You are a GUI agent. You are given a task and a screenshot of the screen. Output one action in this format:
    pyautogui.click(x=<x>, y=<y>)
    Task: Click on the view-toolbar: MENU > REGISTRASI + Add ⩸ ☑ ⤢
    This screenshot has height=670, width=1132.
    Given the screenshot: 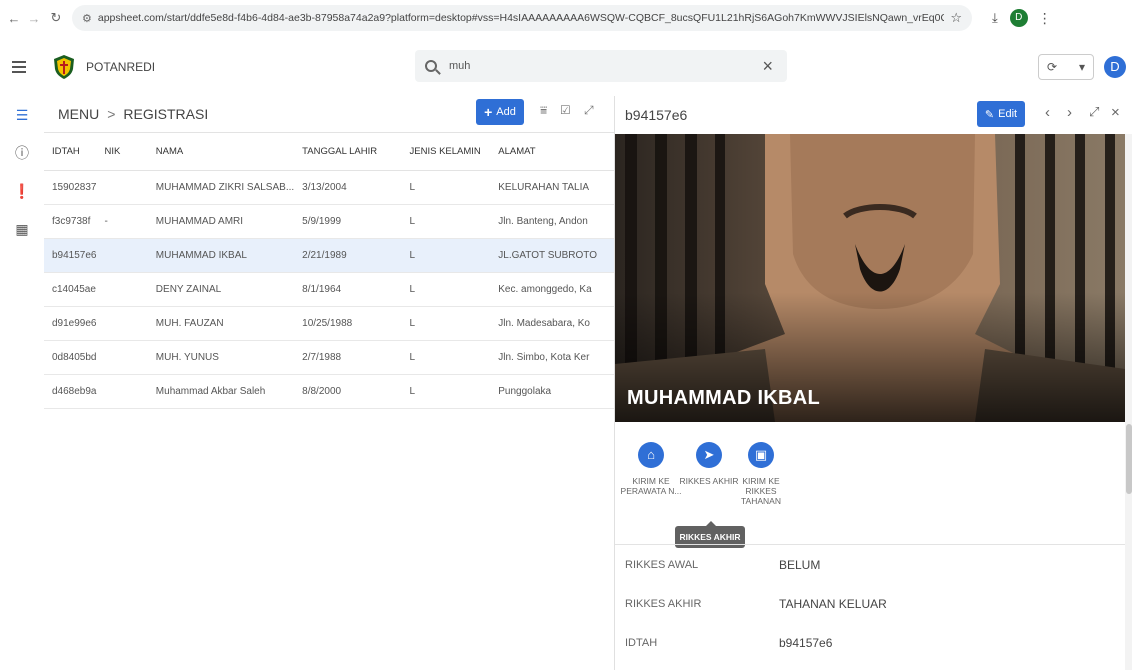 What is the action you would take?
    pyautogui.click(x=329, y=114)
    